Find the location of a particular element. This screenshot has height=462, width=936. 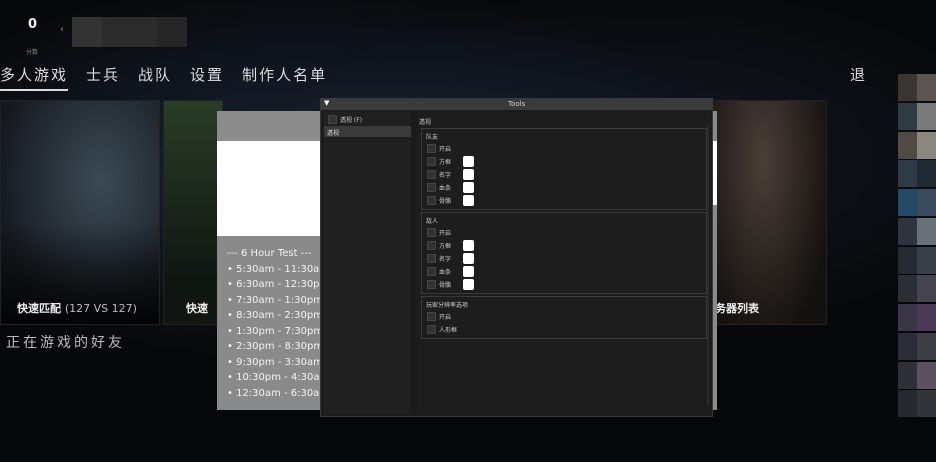

nav-exit: 退 is located at coordinates (857, 74).